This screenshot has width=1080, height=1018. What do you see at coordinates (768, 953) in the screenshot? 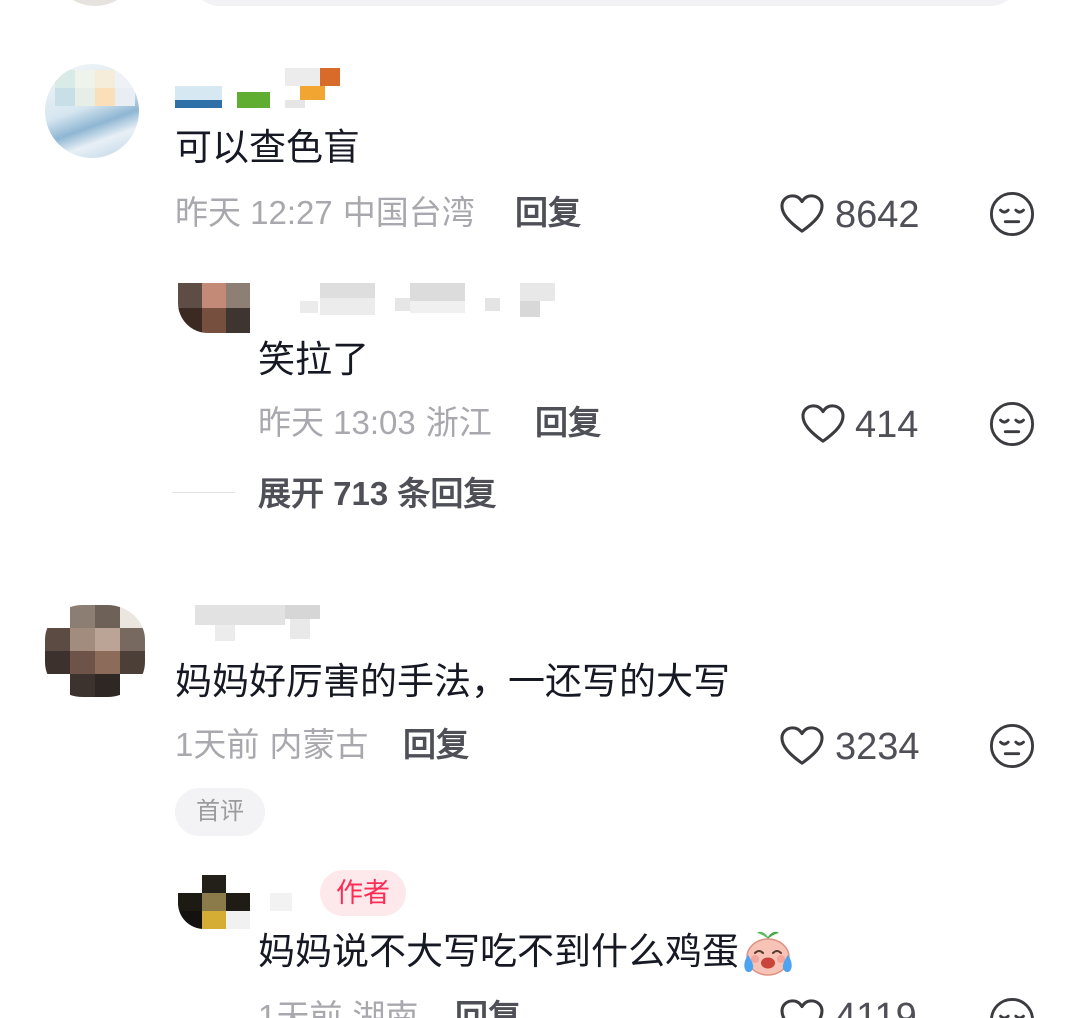
I see `crying-emoji-icon` at bounding box center [768, 953].